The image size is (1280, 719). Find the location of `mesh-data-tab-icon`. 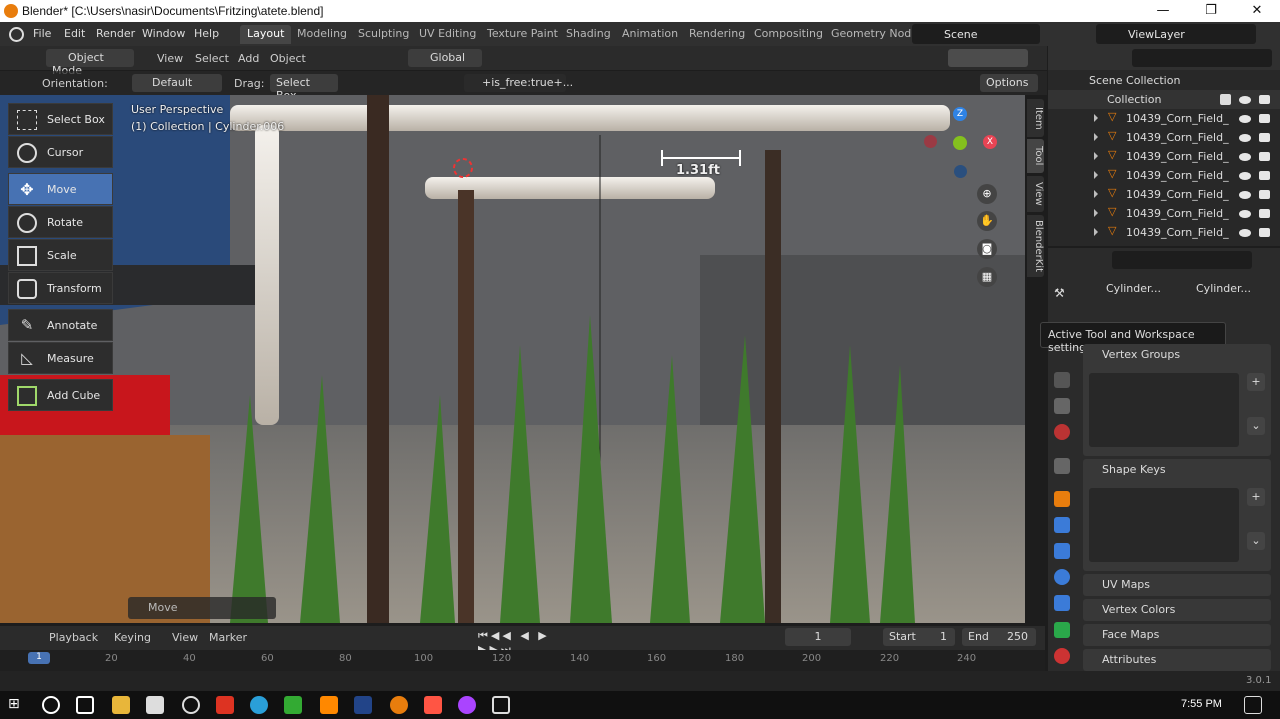

mesh-data-tab-icon is located at coordinates (1062, 630).